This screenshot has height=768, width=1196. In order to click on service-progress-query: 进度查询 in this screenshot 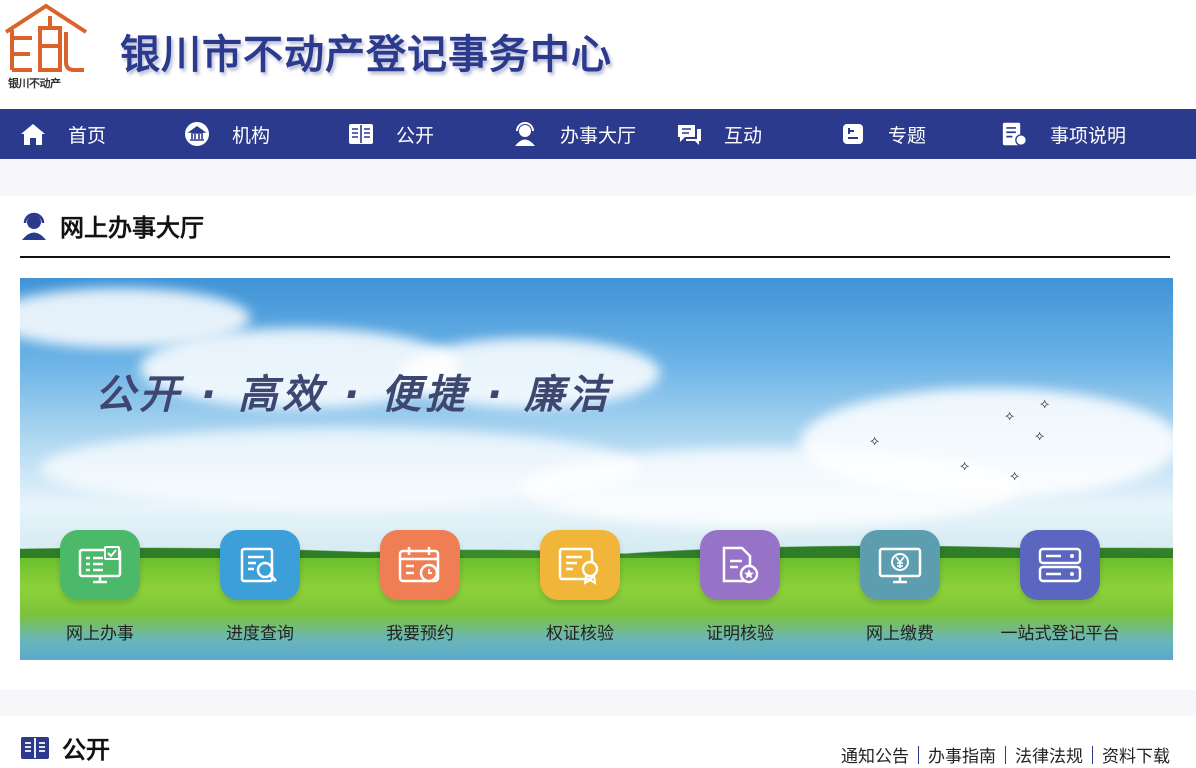, I will do `click(260, 587)`.